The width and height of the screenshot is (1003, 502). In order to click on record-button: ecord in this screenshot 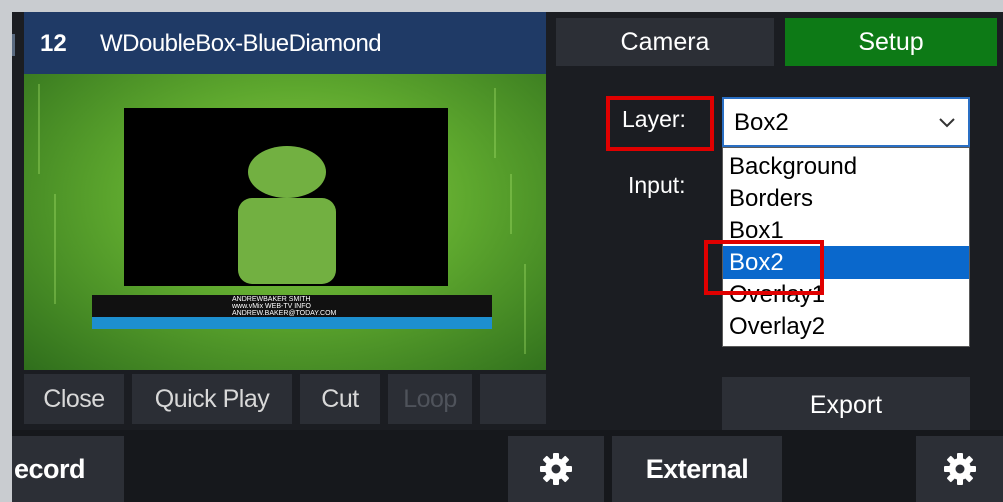, I will do `click(68, 469)`.